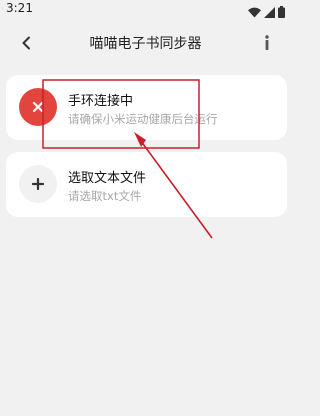 The width and height of the screenshot is (320, 416). Describe the element at coordinates (145, 10) in the screenshot. I see `status-bar: 3:21` at that location.